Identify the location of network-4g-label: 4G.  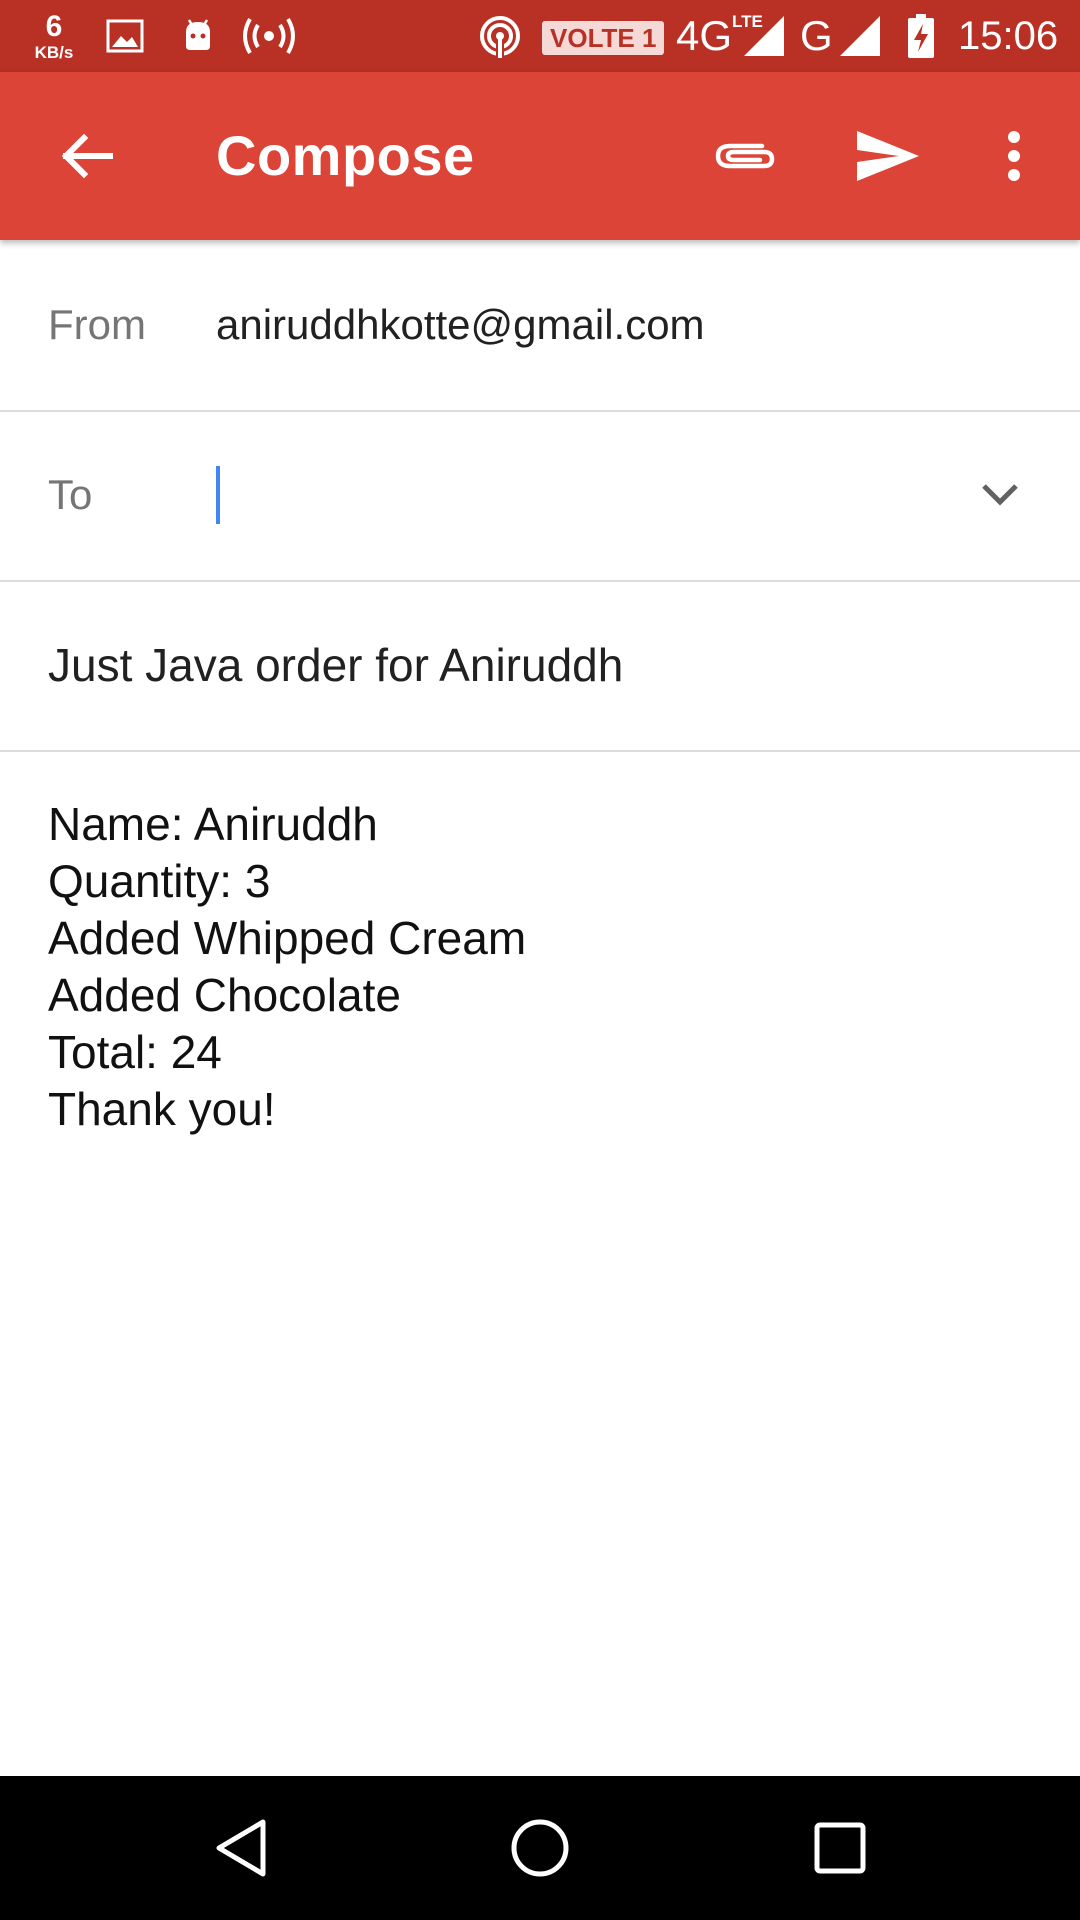
(704, 35).